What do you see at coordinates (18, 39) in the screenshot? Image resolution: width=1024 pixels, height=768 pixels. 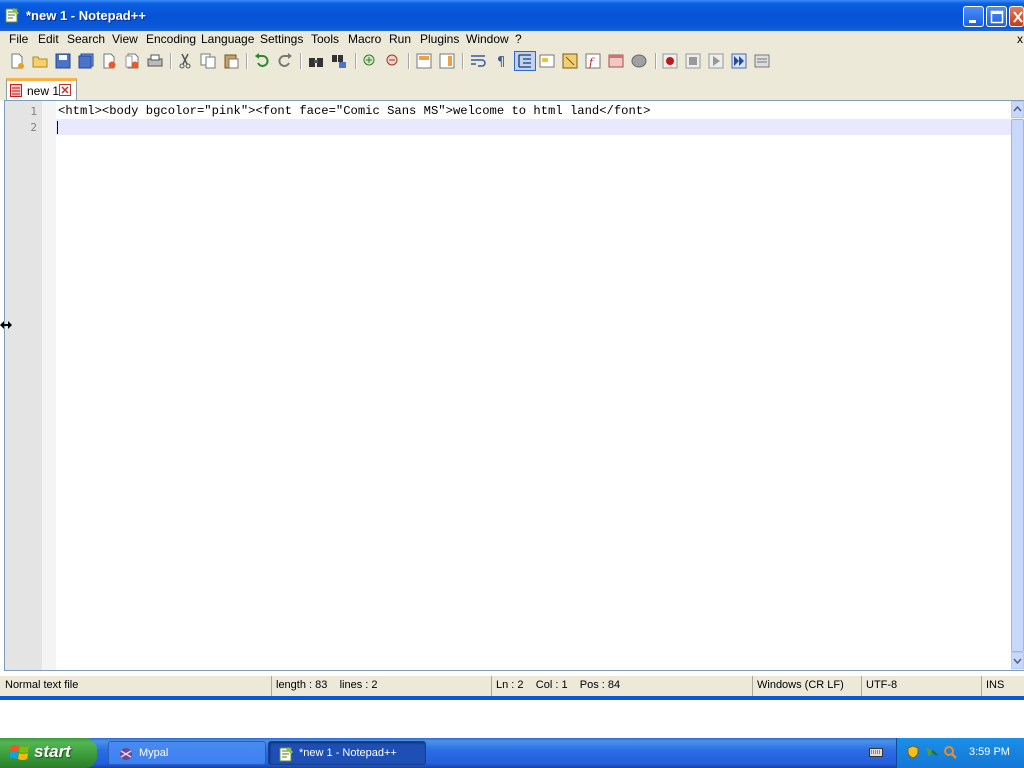 I see `menu-file: File` at bounding box center [18, 39].